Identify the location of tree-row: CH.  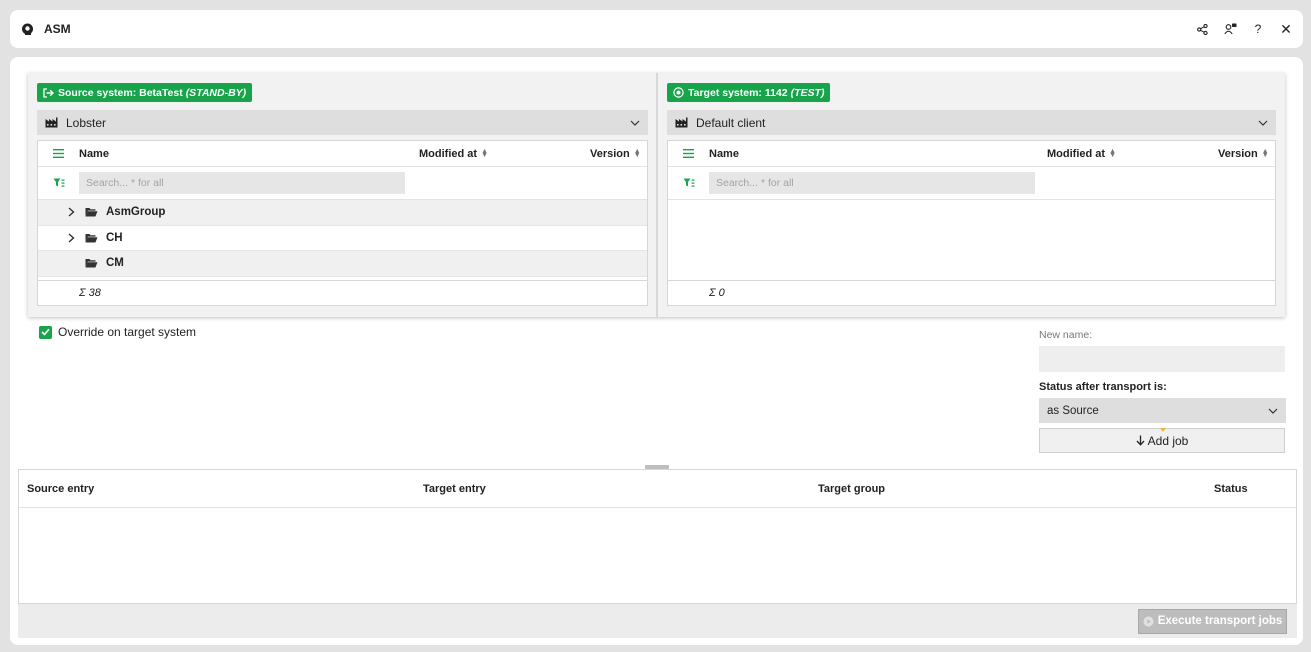
(342, 238).